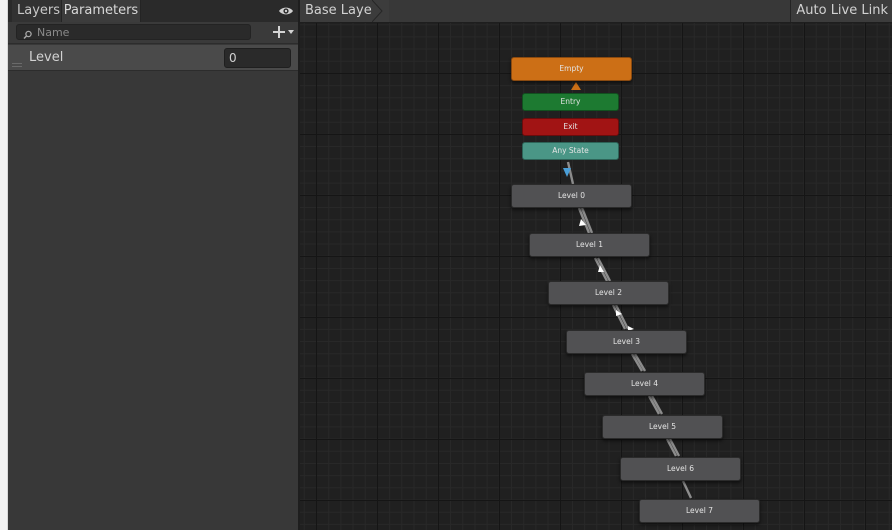 The height and width of the screenshot is (530, 892). I want to click on search-field, so click(133, 32).